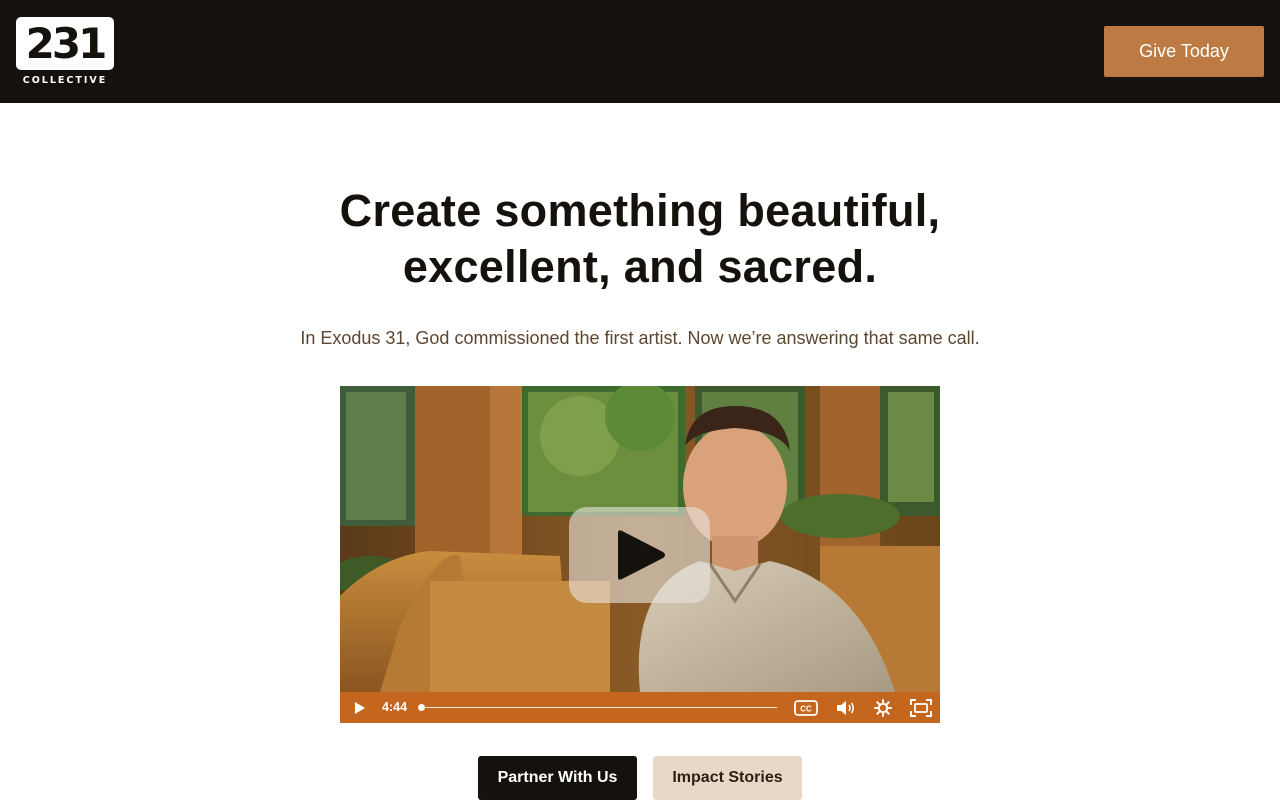 Image resolution: width=1280 pixels, height=800 pixels. I want to click on partner-with-us-button: Partner With Us, so click(557, 778).